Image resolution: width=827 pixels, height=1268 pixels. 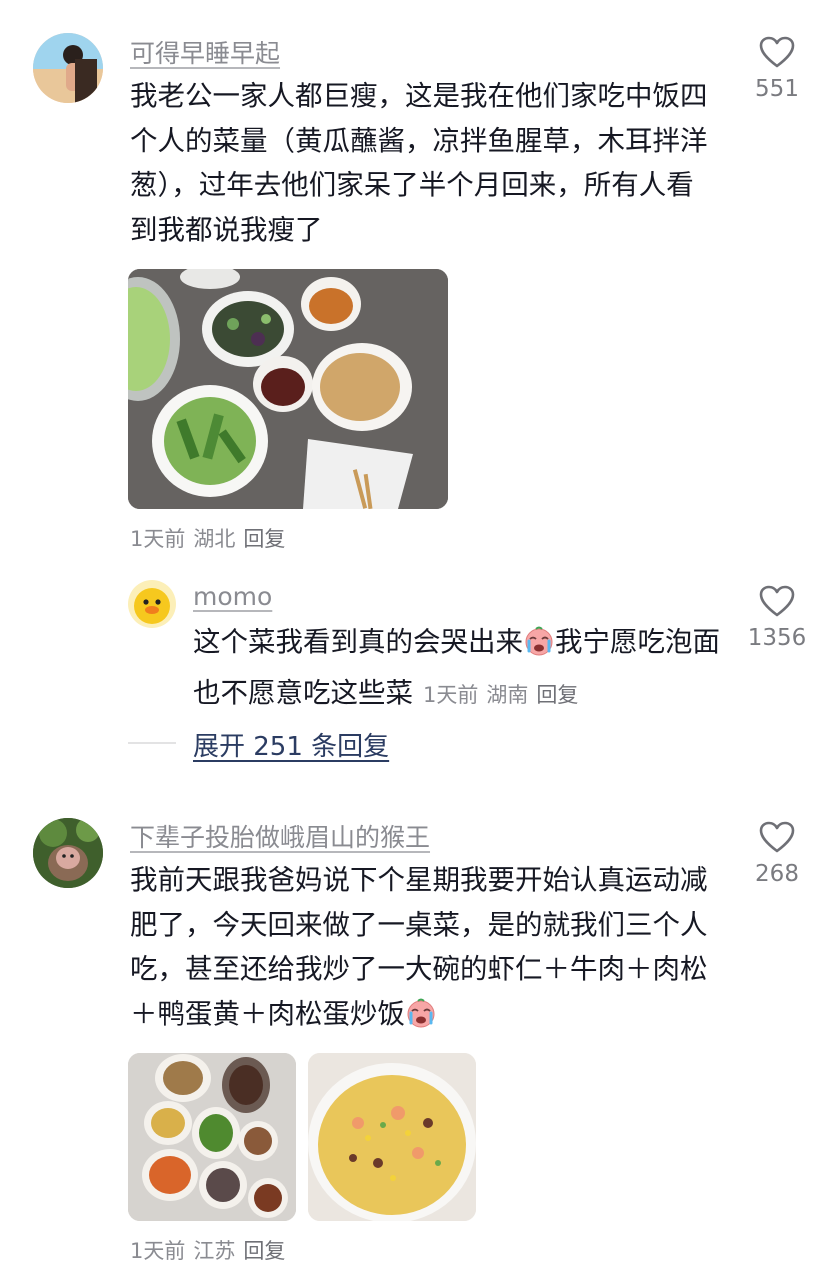 I want to click on comment-meta: 1天前 湖北 回复, so click(x=211, y=538).